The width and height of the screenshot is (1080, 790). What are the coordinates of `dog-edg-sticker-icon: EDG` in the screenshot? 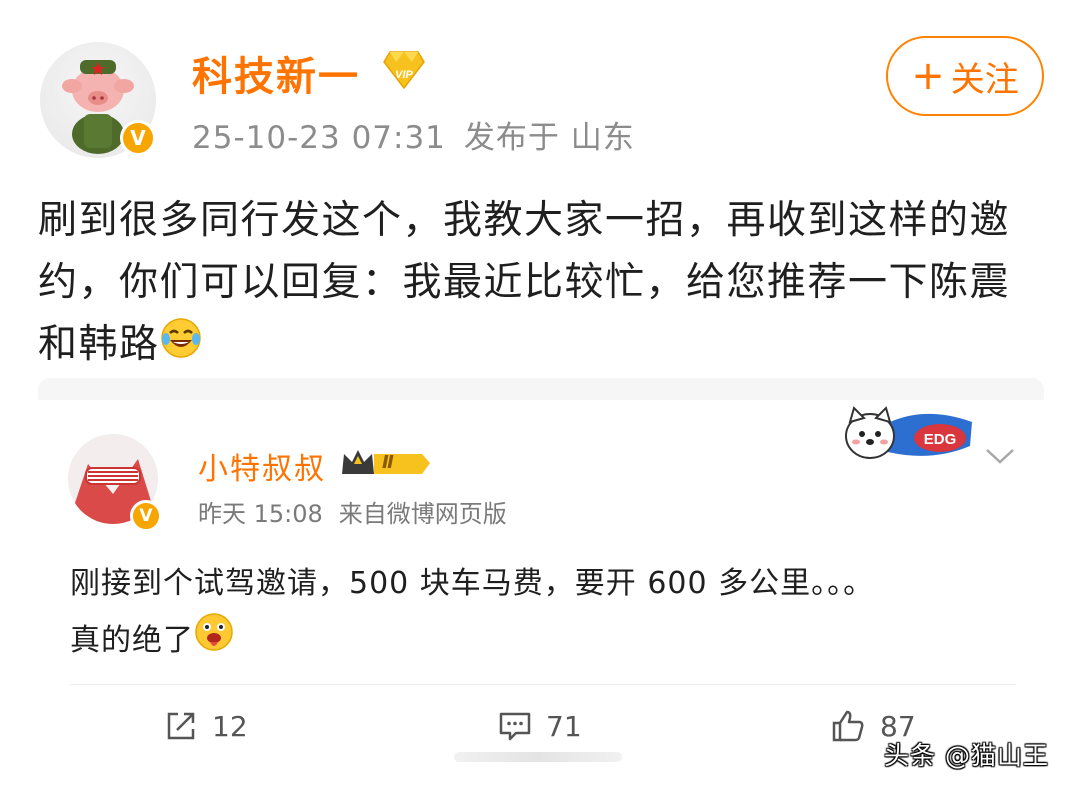 It's located at (908, 432).